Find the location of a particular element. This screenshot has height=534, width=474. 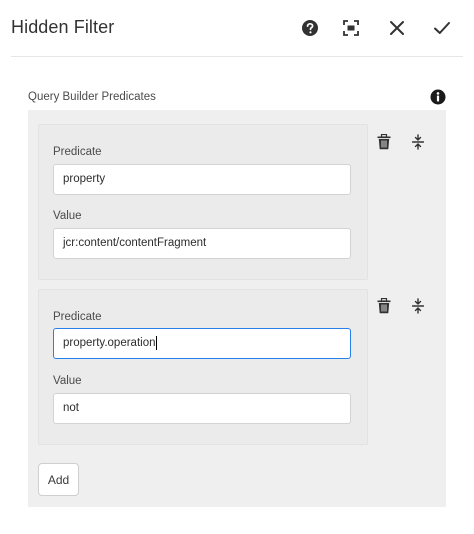

predicate-input-text: property.operation is located at coordinates (109, 343).